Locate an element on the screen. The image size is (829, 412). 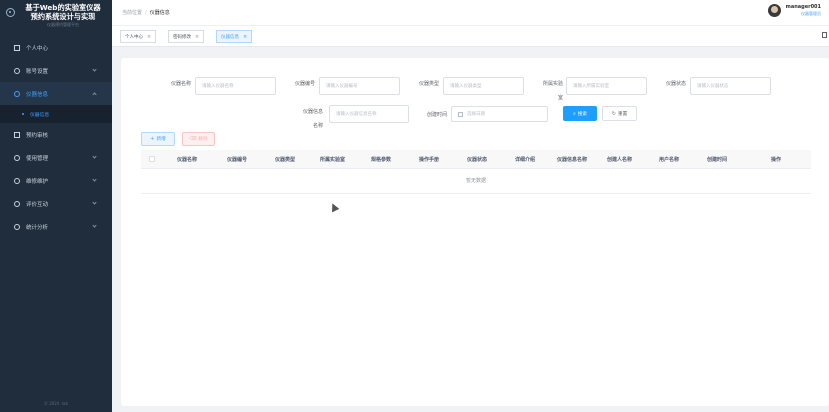
select-all-checkbox is located at coordinates (152, 159).